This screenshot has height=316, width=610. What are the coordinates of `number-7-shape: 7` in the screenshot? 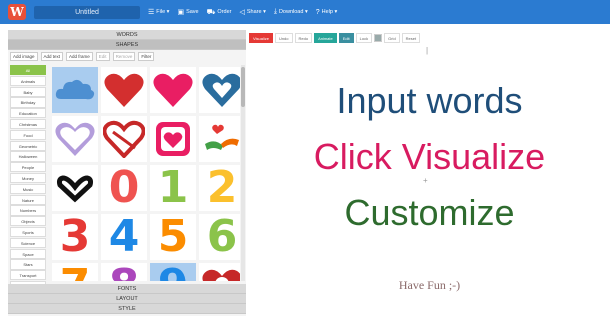 It's located at (75, 272).